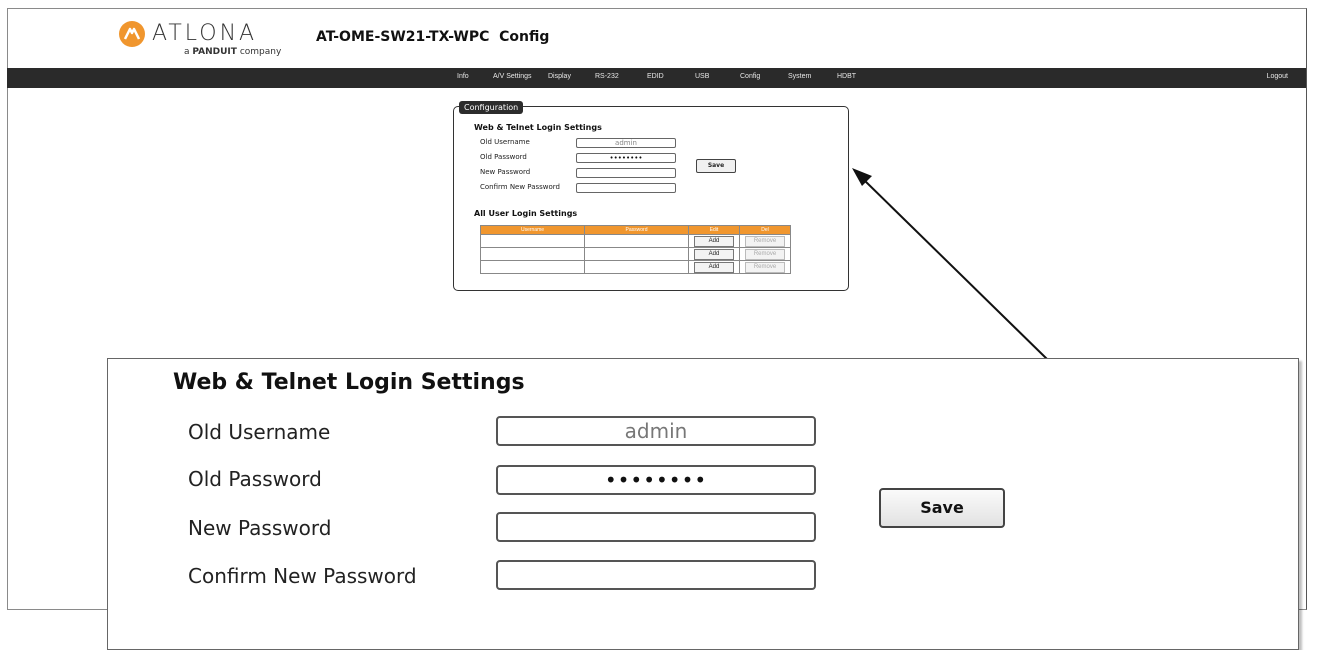 Image resolution: width=1330 pixels, height=650 pixels. Describe the element at coordinates (942, 508) in the screenshot. I see `zoom-save-button: Save` at that location.